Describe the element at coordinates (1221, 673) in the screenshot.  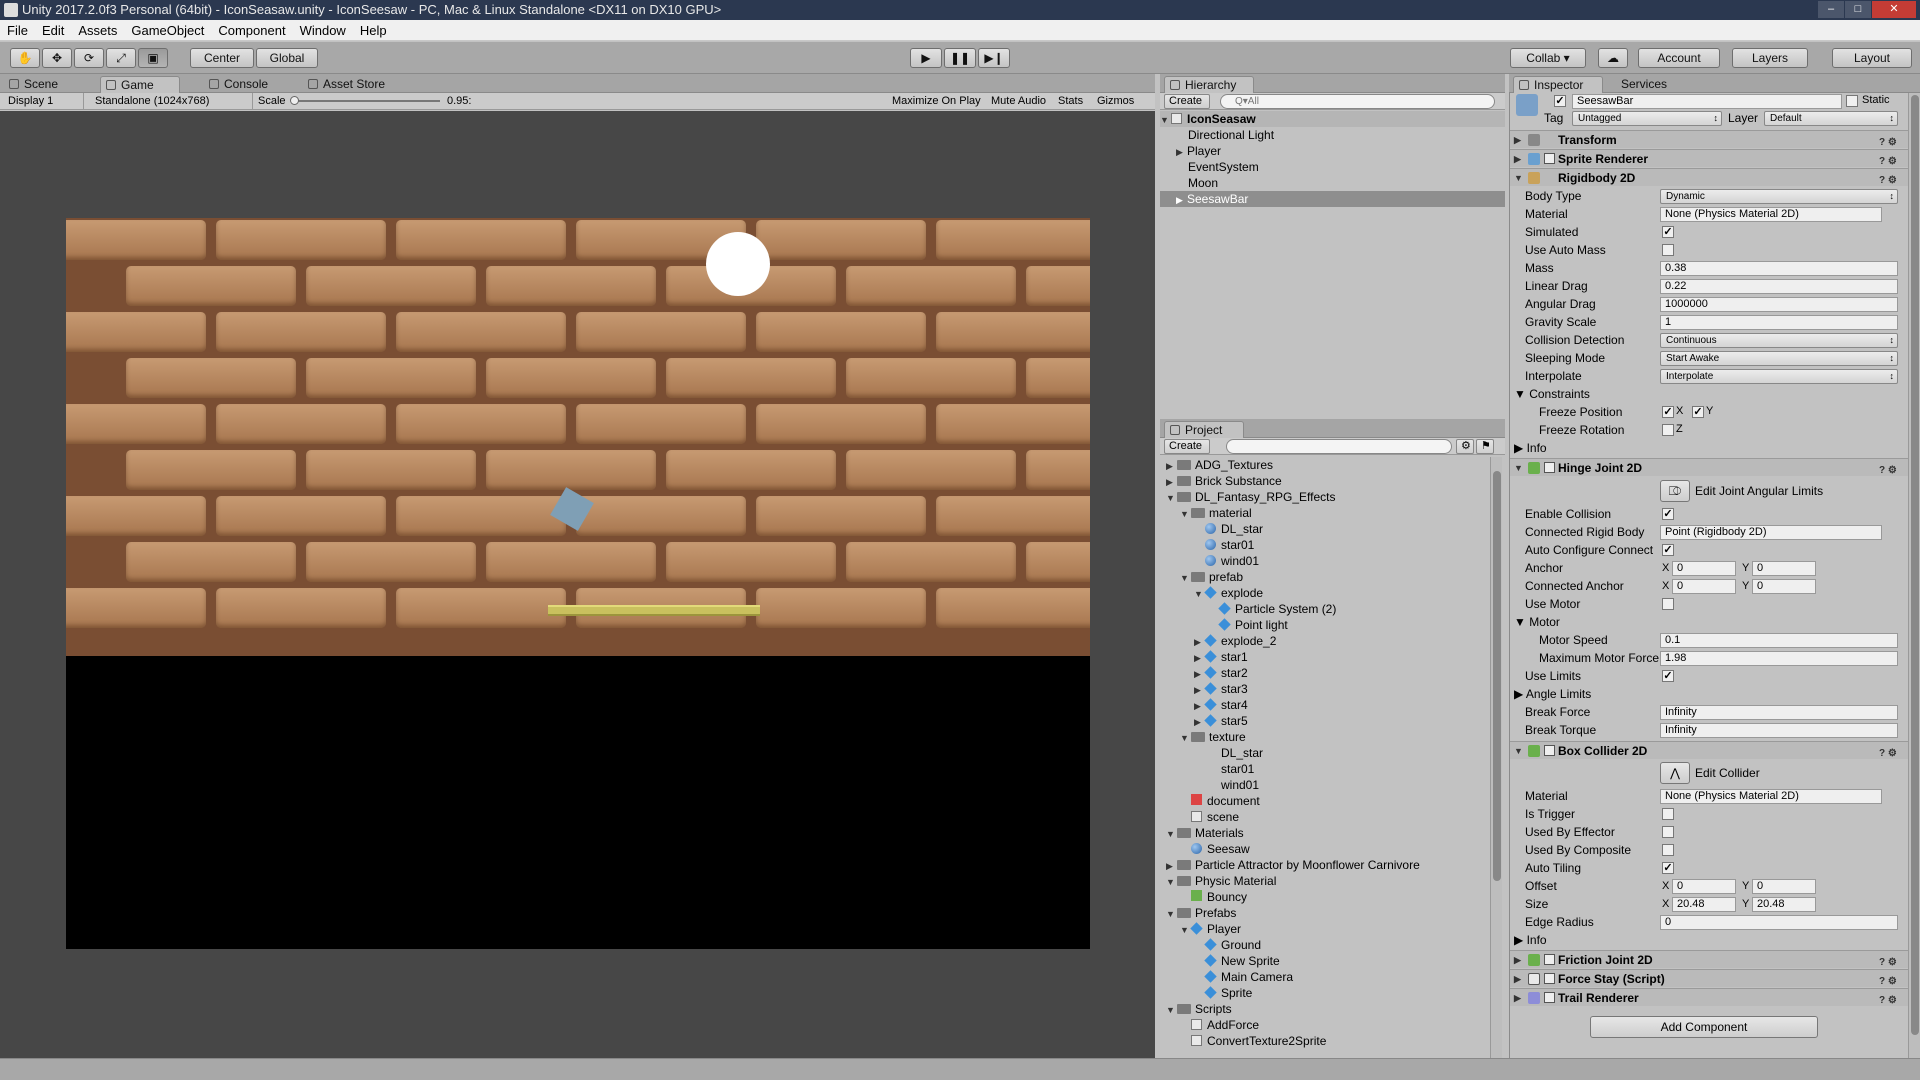
I see `project-item: ▶ star2` at that location.